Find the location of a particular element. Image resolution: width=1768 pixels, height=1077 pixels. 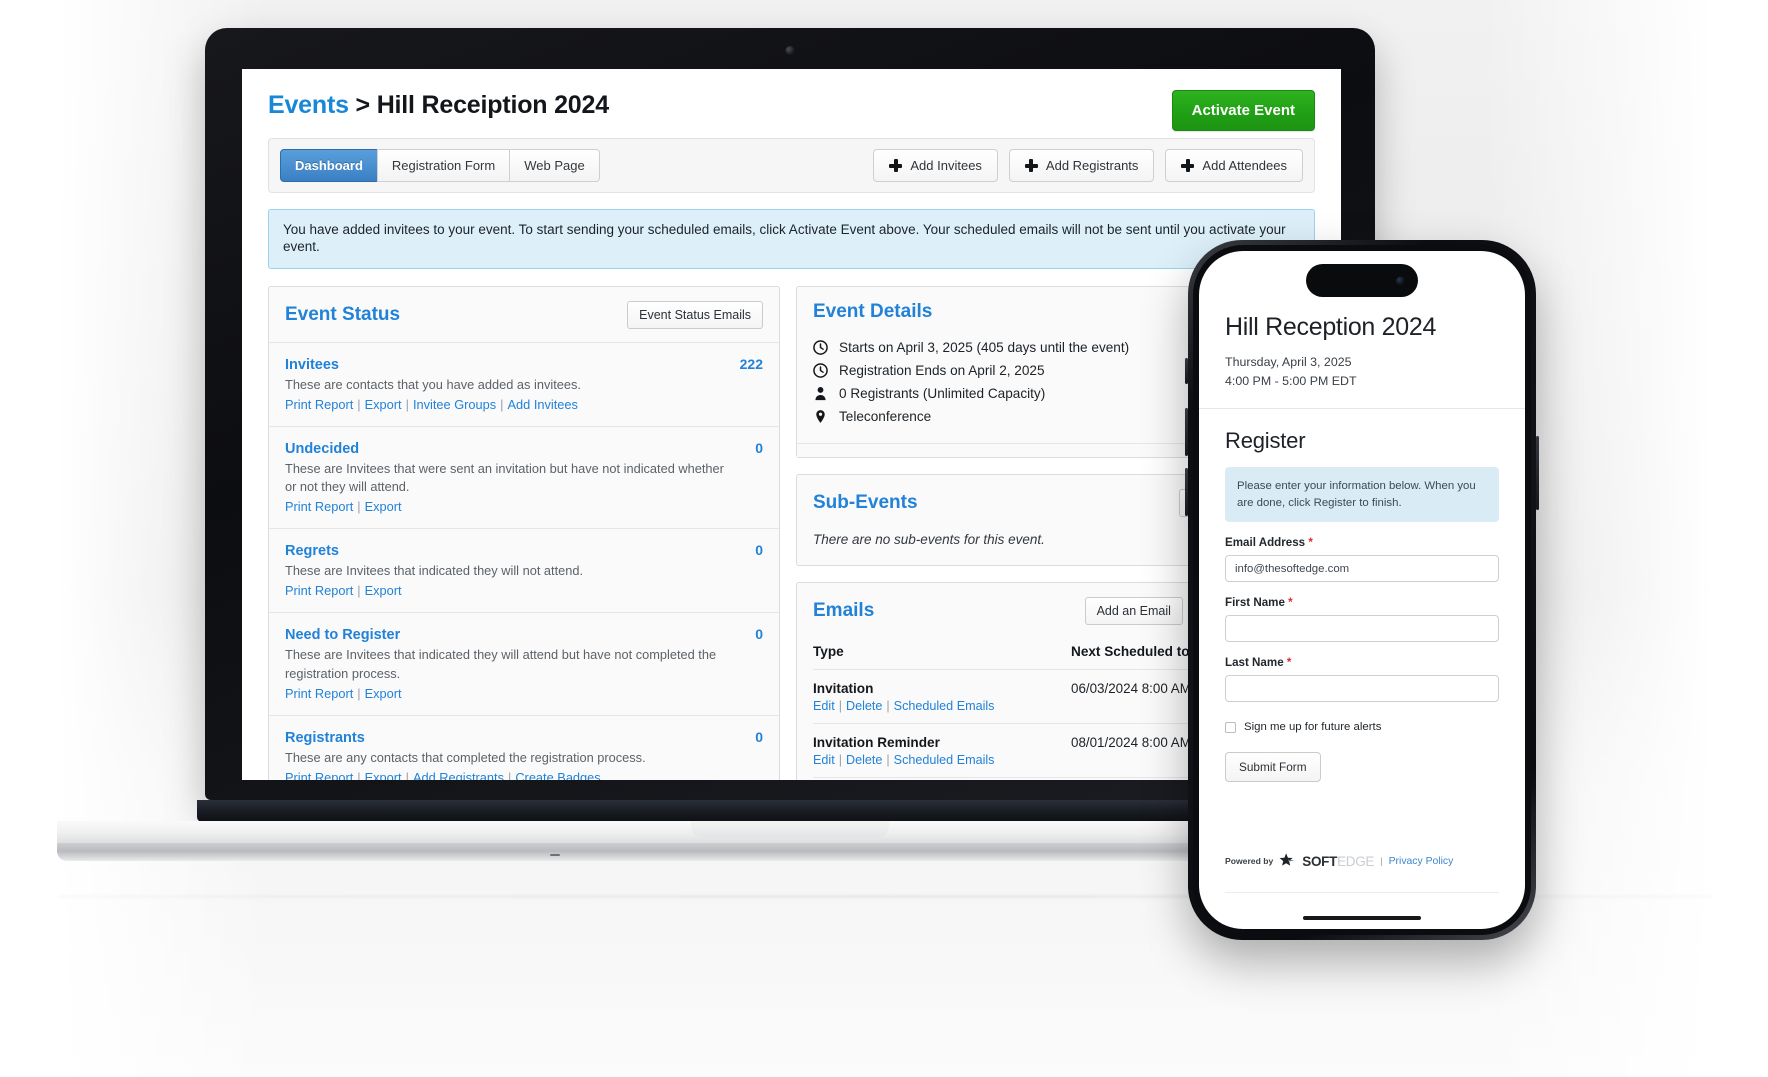

future-alerts-checkbox is located at coordinates (1230, 727).